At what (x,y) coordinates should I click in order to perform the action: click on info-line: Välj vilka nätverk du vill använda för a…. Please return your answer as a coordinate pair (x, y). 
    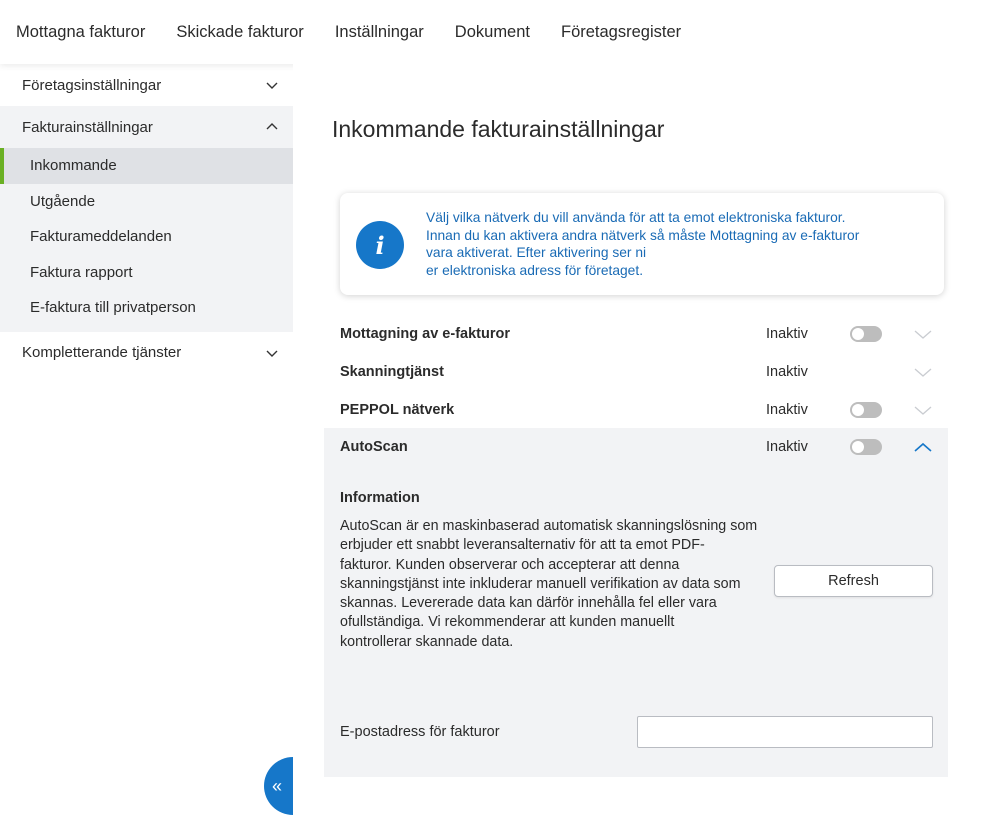
    Looking at the image, I should click on (636, 217).